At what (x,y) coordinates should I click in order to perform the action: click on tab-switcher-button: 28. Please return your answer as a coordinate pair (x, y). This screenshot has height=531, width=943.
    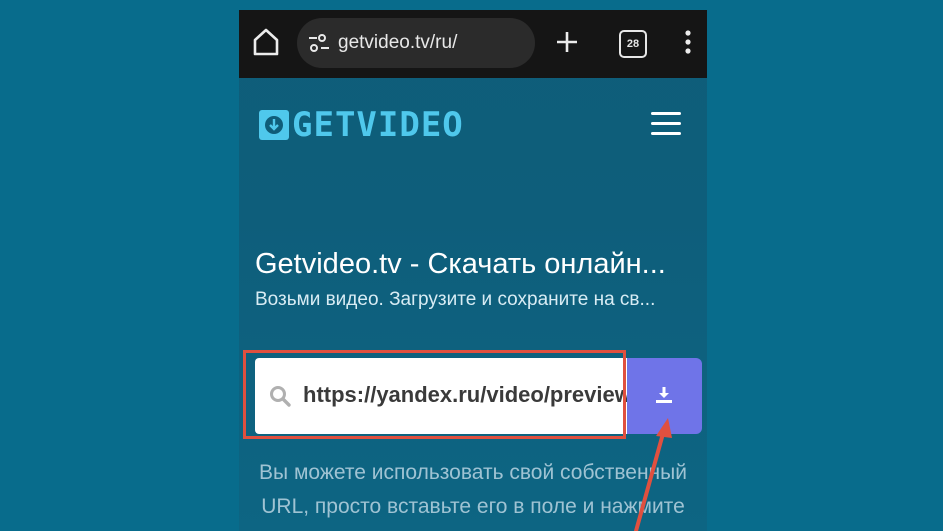
    Looking at the image, I should click on (633, 44).